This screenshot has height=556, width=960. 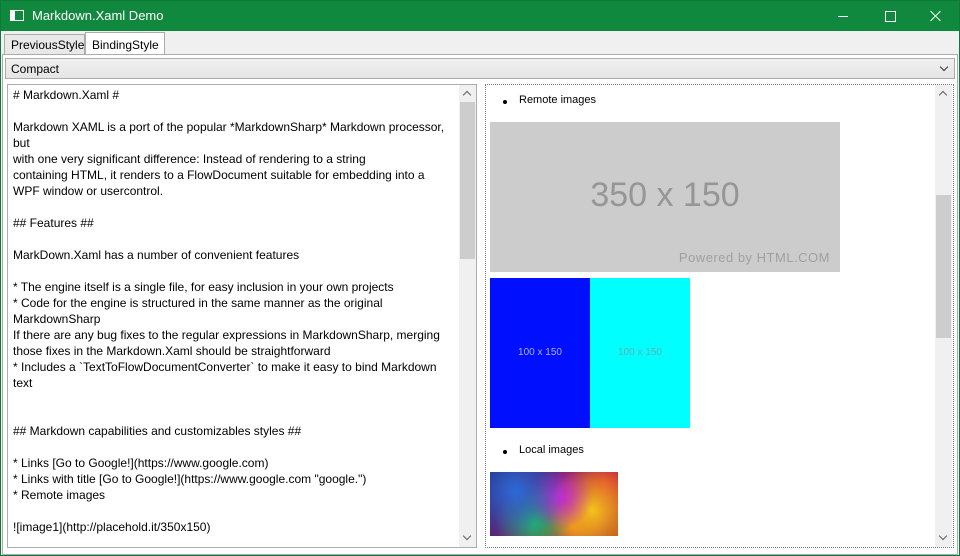 What do you see at coordinates (98, 15) in the screenshot?
I see `window-title: Markdown.Xaml Demo` at bounding box center [98, 15].